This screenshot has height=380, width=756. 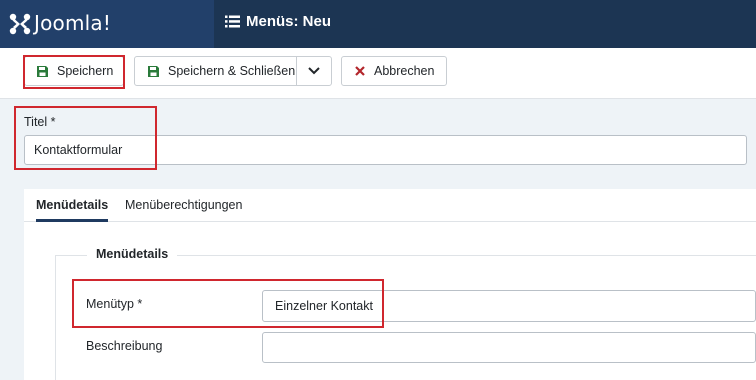 What do you see at coordinates (85, 71) in the screenshot?
I see `save-button-label: Speichern` at bounding box center [85, 71].